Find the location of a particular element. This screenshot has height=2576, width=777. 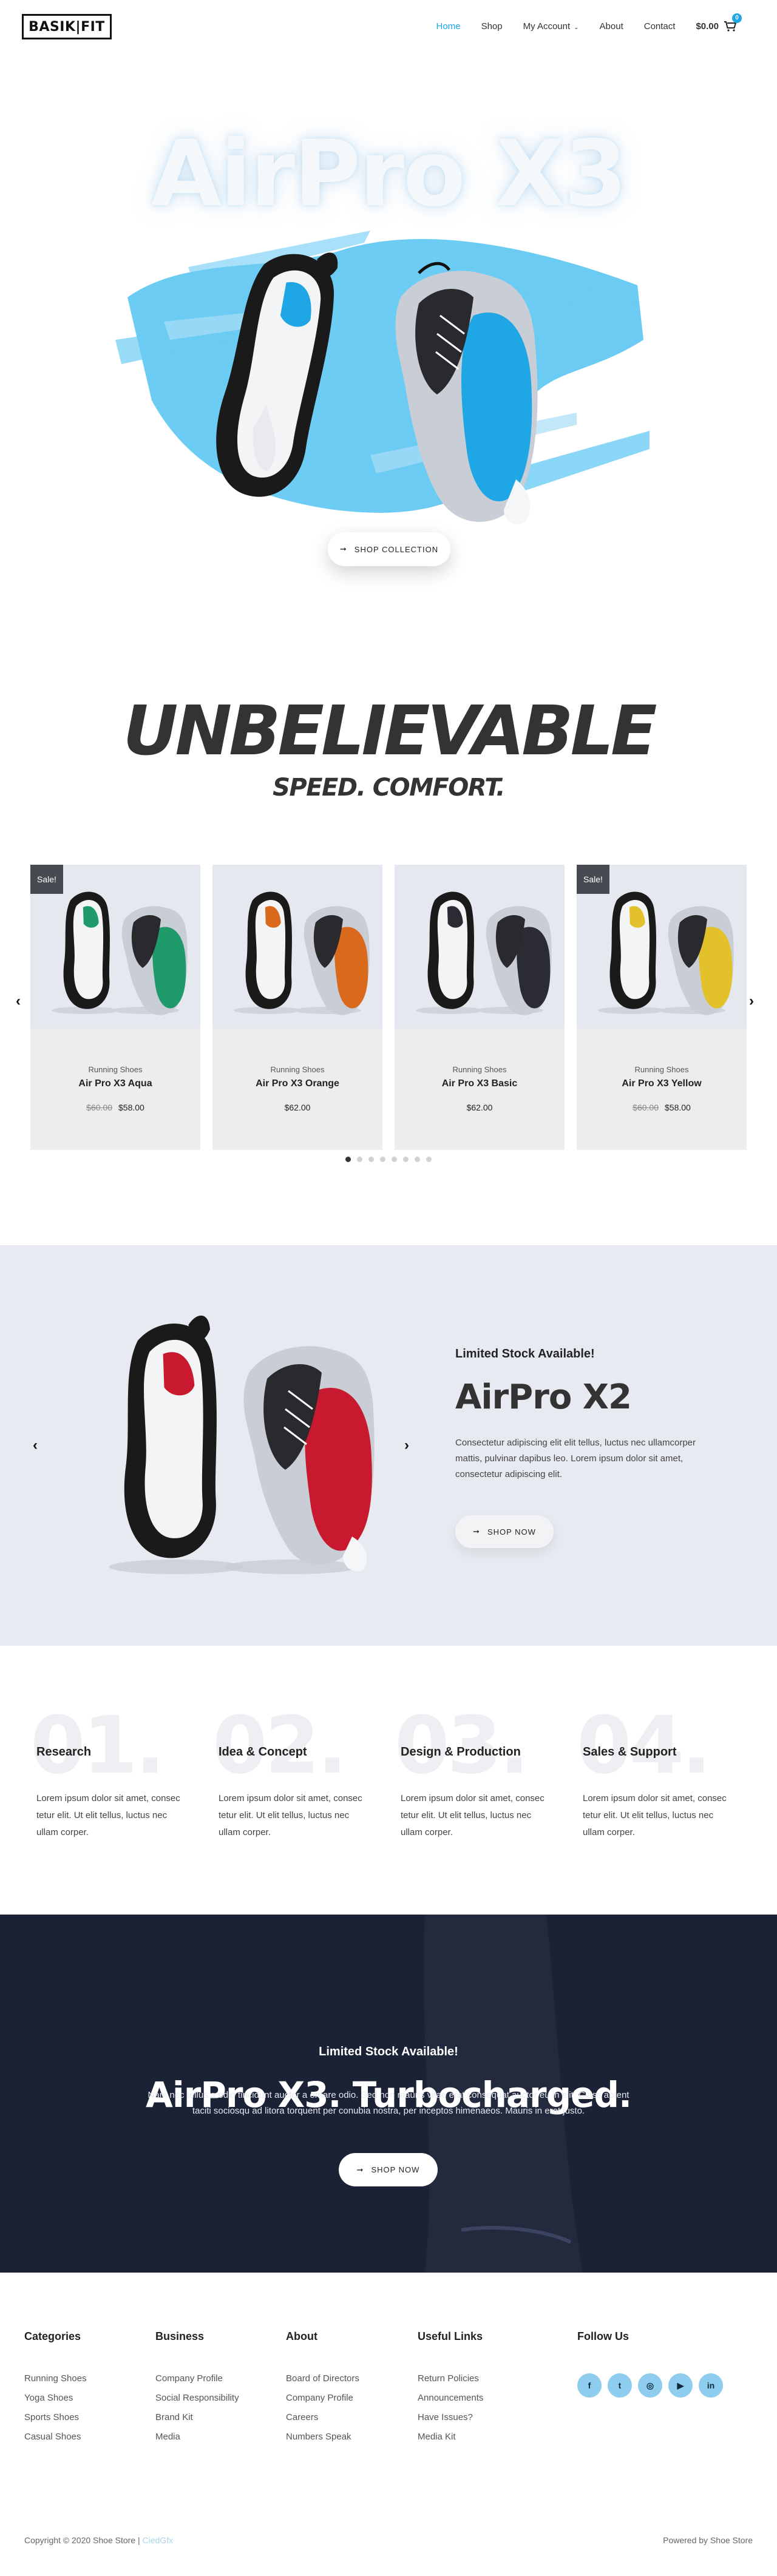

product-name: Air Pro X3 Aqua is located at coordinates (115, 1083).